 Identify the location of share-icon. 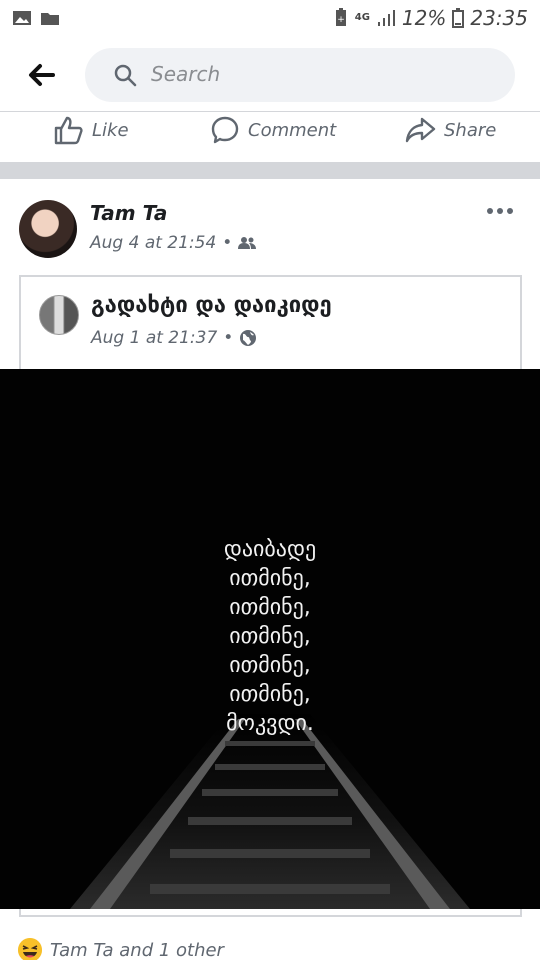
(420, 130).